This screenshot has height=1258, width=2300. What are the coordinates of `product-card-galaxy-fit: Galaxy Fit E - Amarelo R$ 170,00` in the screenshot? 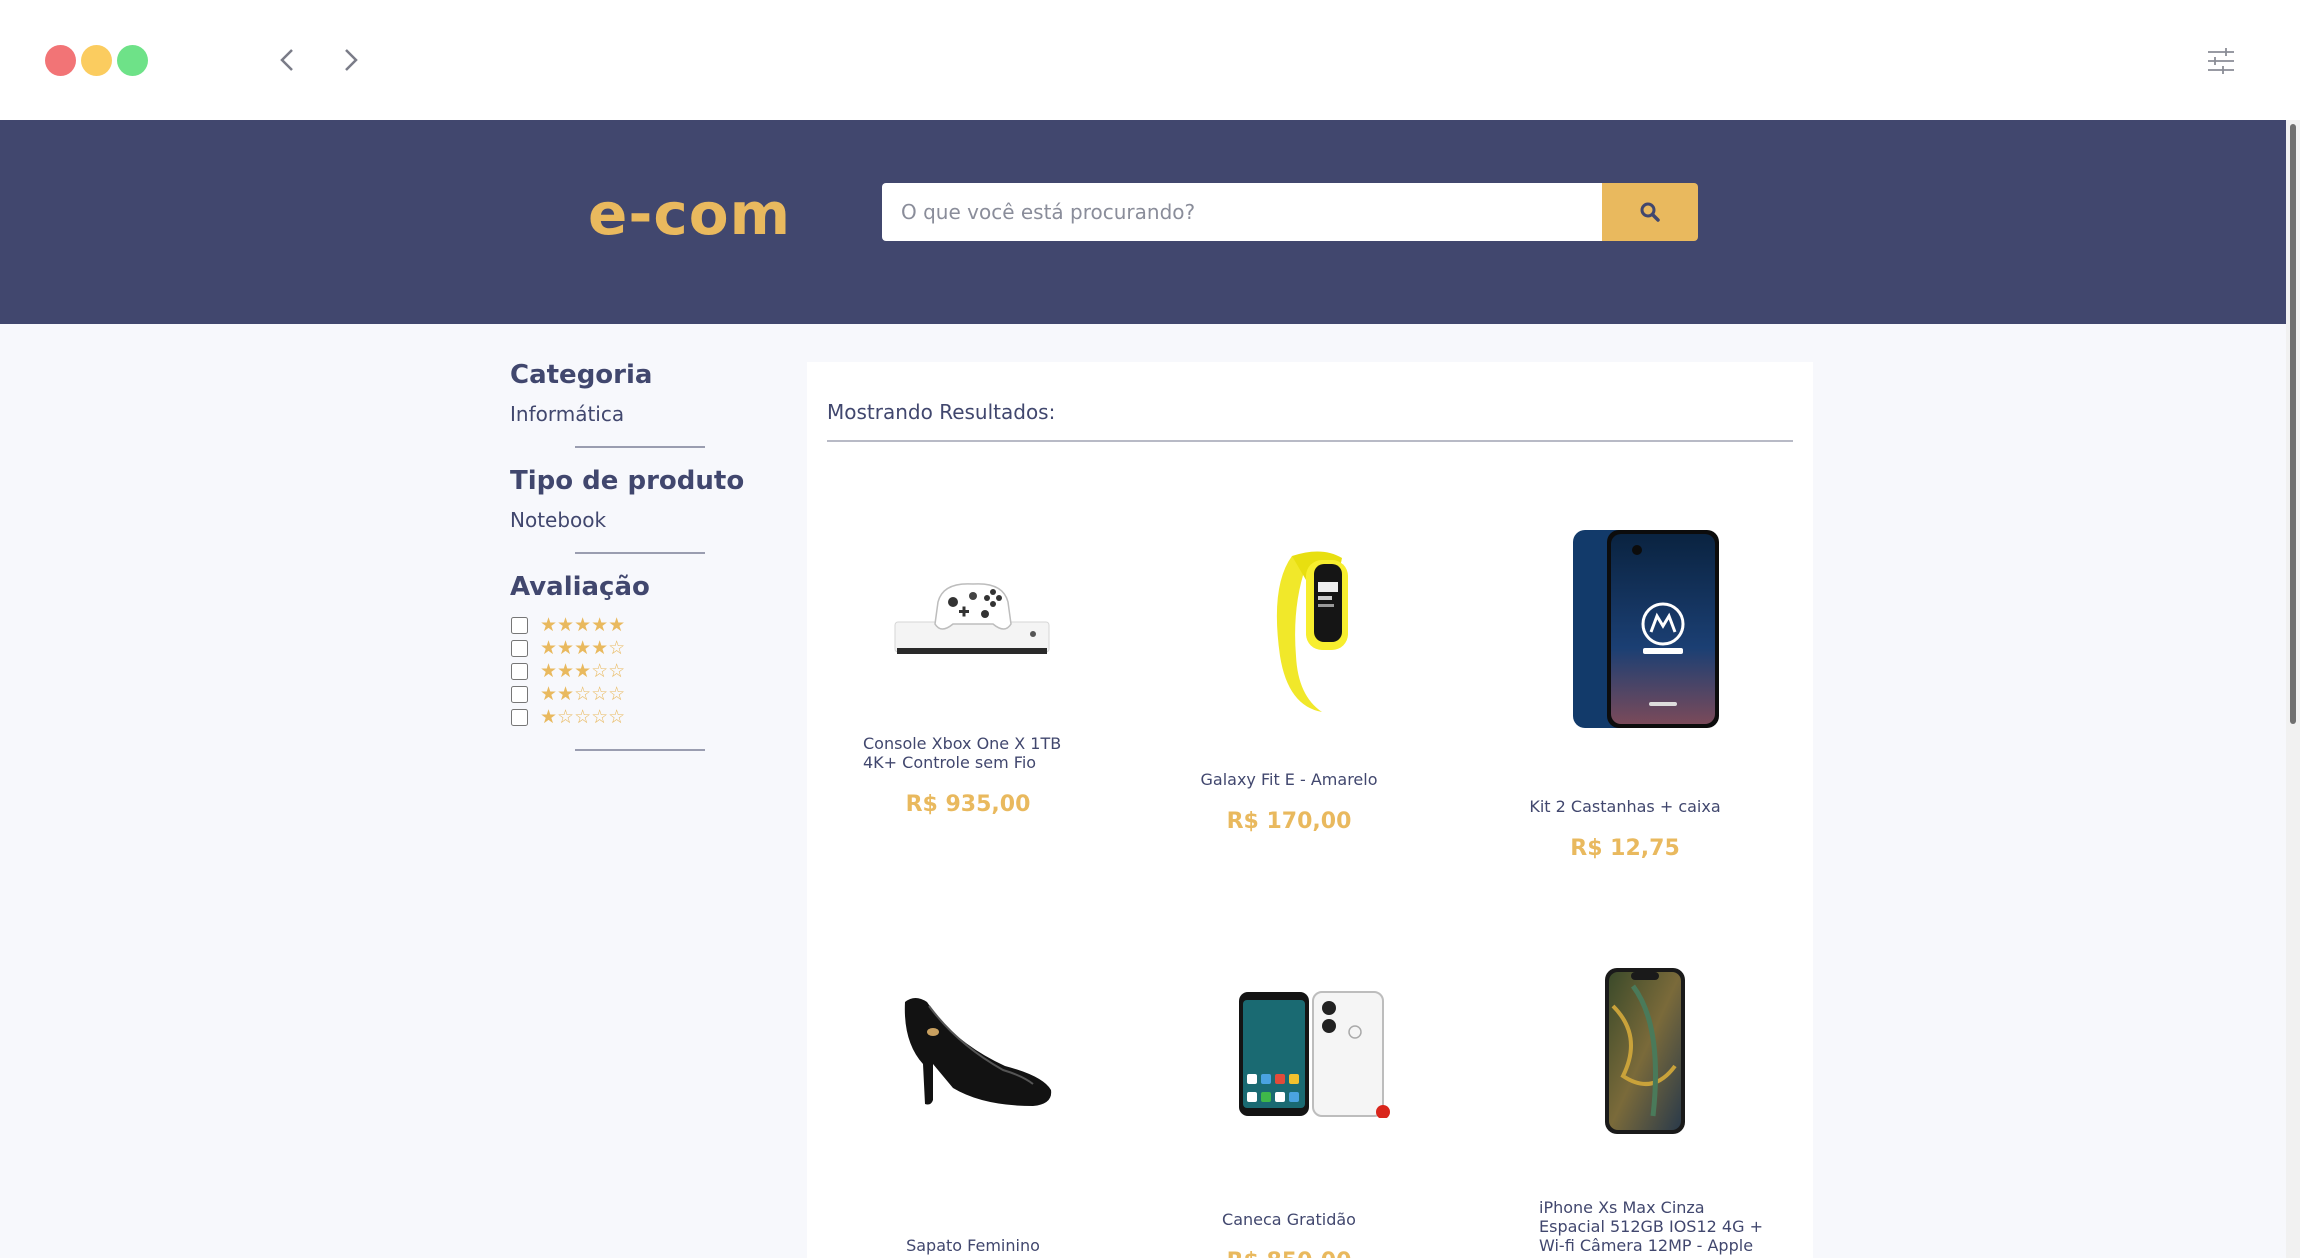 It's located at (1289, 802).